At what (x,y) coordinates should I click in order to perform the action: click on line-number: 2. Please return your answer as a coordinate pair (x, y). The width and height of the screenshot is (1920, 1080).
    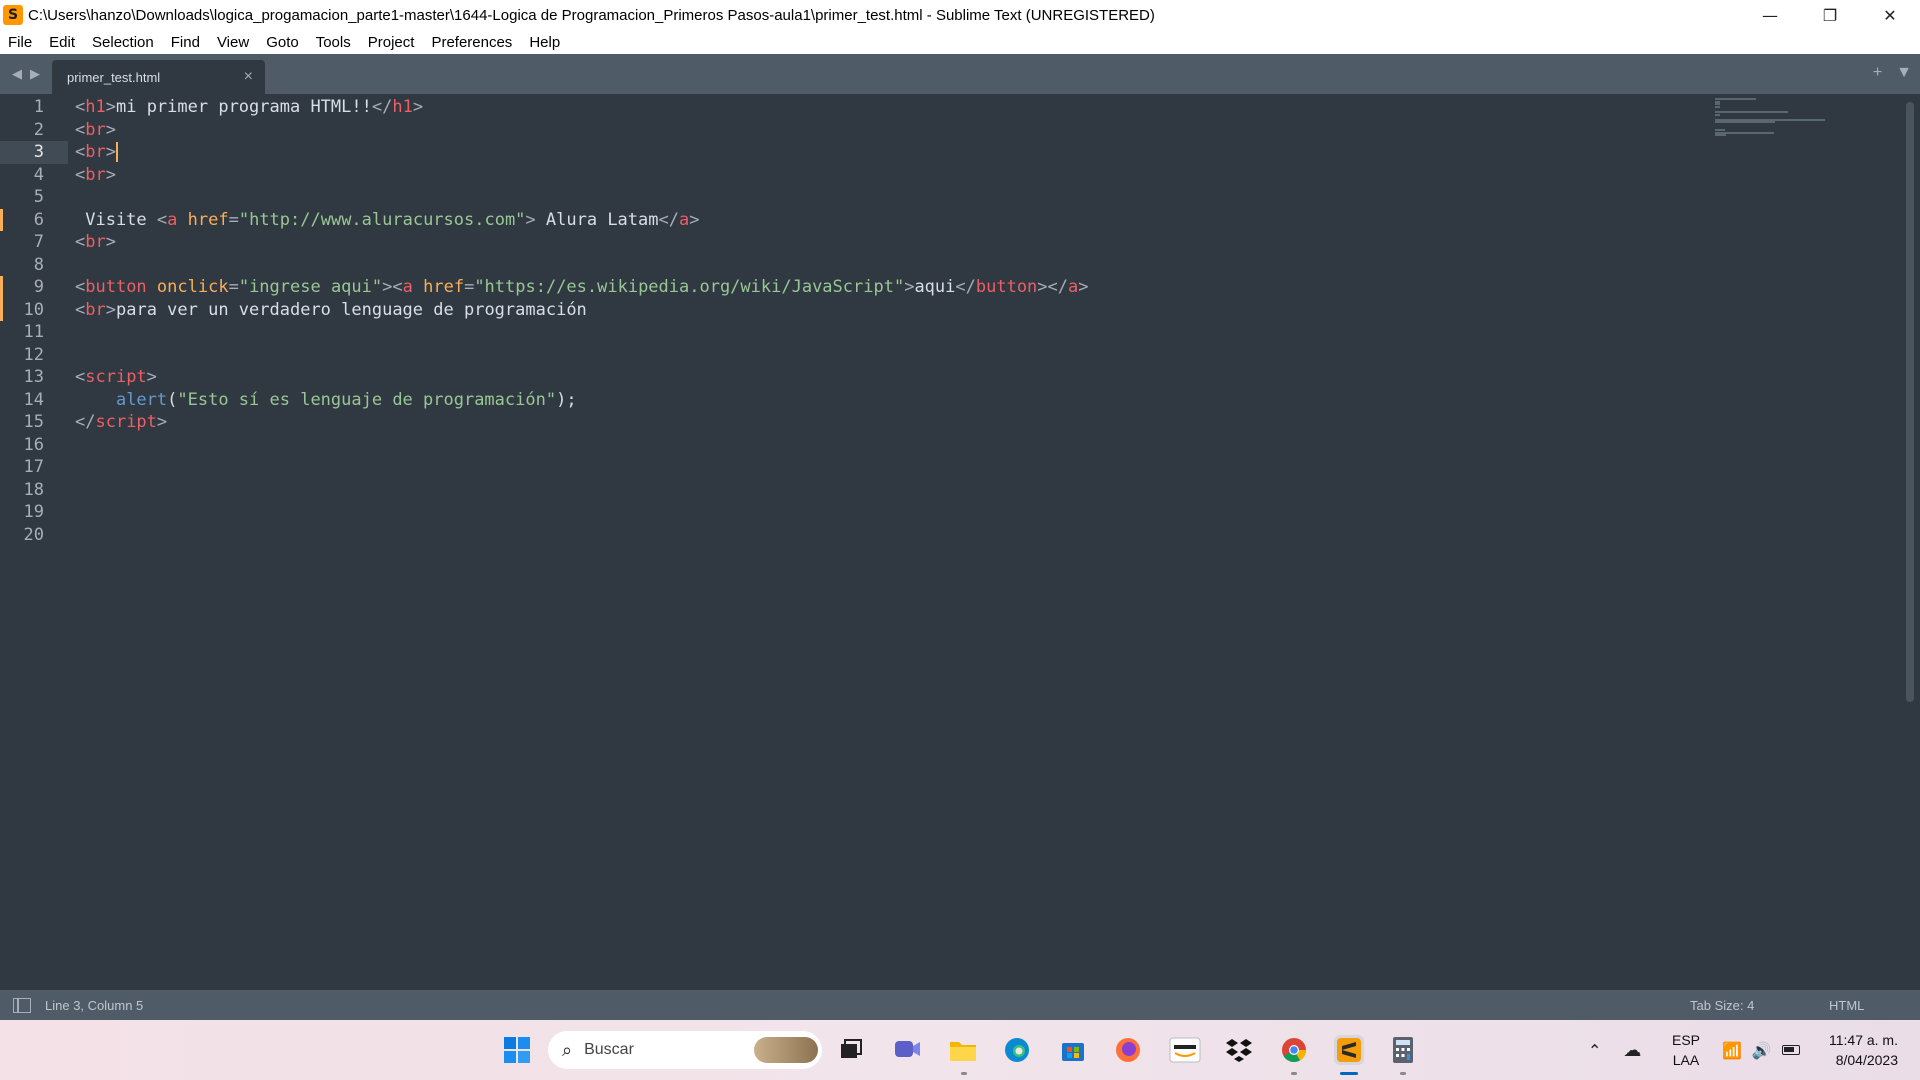
    Looking at the image, I should click on (38, 129).